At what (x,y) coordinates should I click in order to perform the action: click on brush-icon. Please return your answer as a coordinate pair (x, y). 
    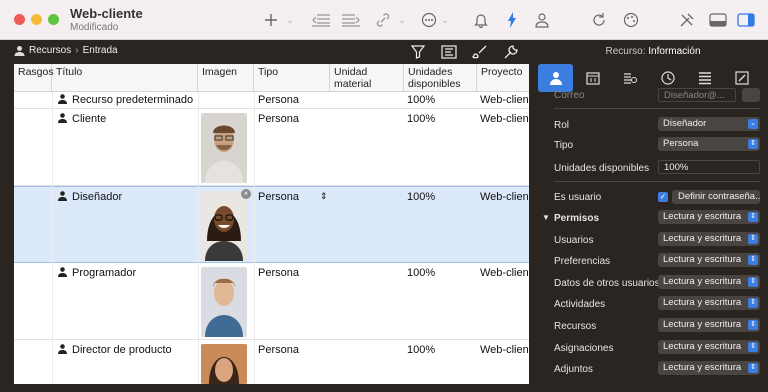
    Looking at the image, I should click on (480, 52).